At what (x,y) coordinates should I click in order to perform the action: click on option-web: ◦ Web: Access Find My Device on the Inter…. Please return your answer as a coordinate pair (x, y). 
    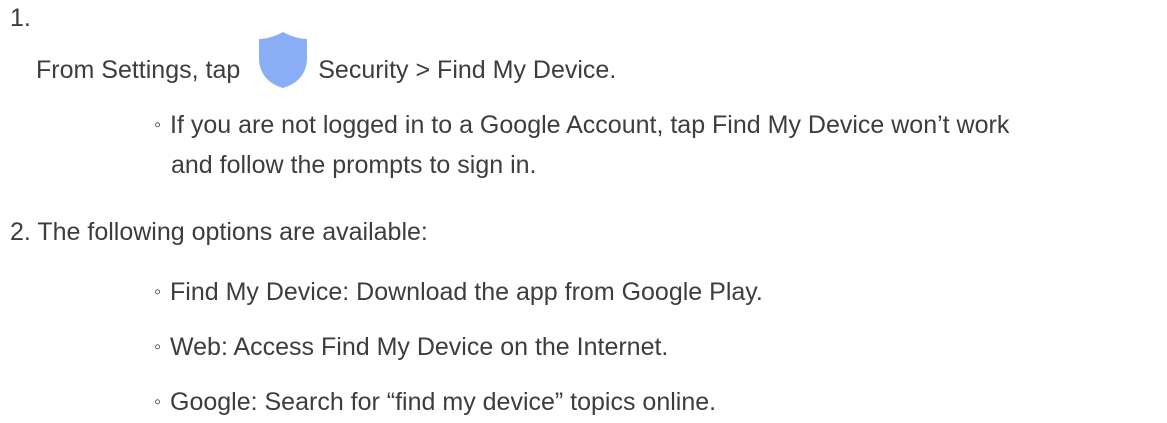
    Looking at the image, I should click on (654, 348).